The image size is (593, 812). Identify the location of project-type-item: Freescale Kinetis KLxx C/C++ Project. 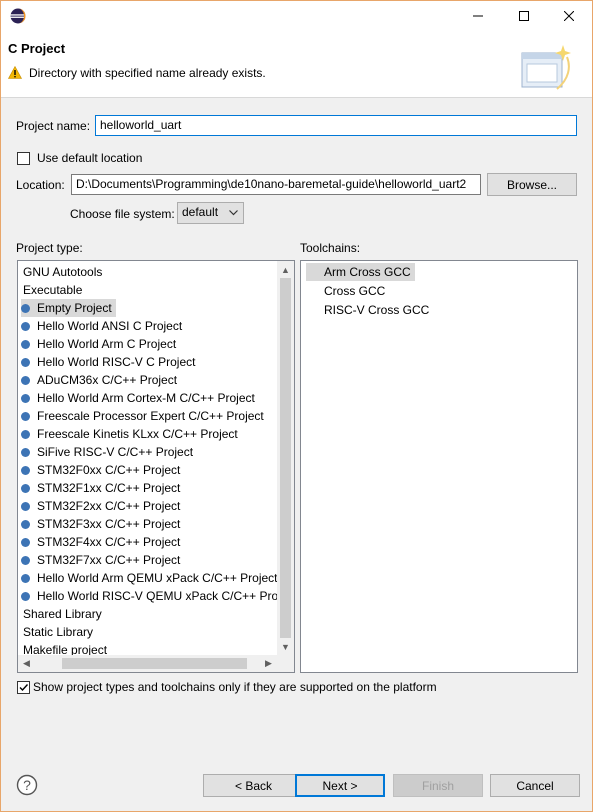
(129, 434).